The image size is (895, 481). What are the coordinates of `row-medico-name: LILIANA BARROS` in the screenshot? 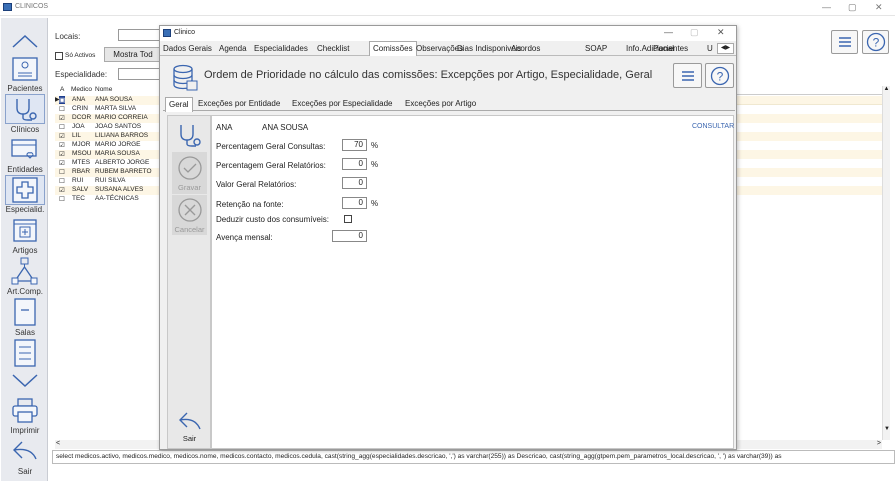 It's located at (122, 135).